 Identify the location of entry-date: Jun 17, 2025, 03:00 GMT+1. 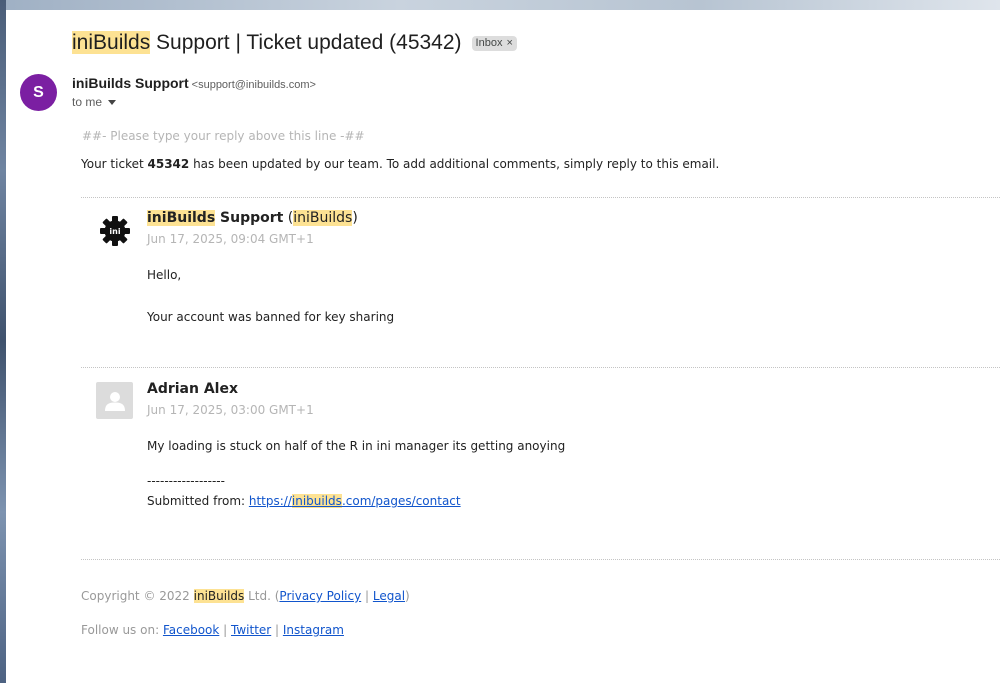
(230, 410).